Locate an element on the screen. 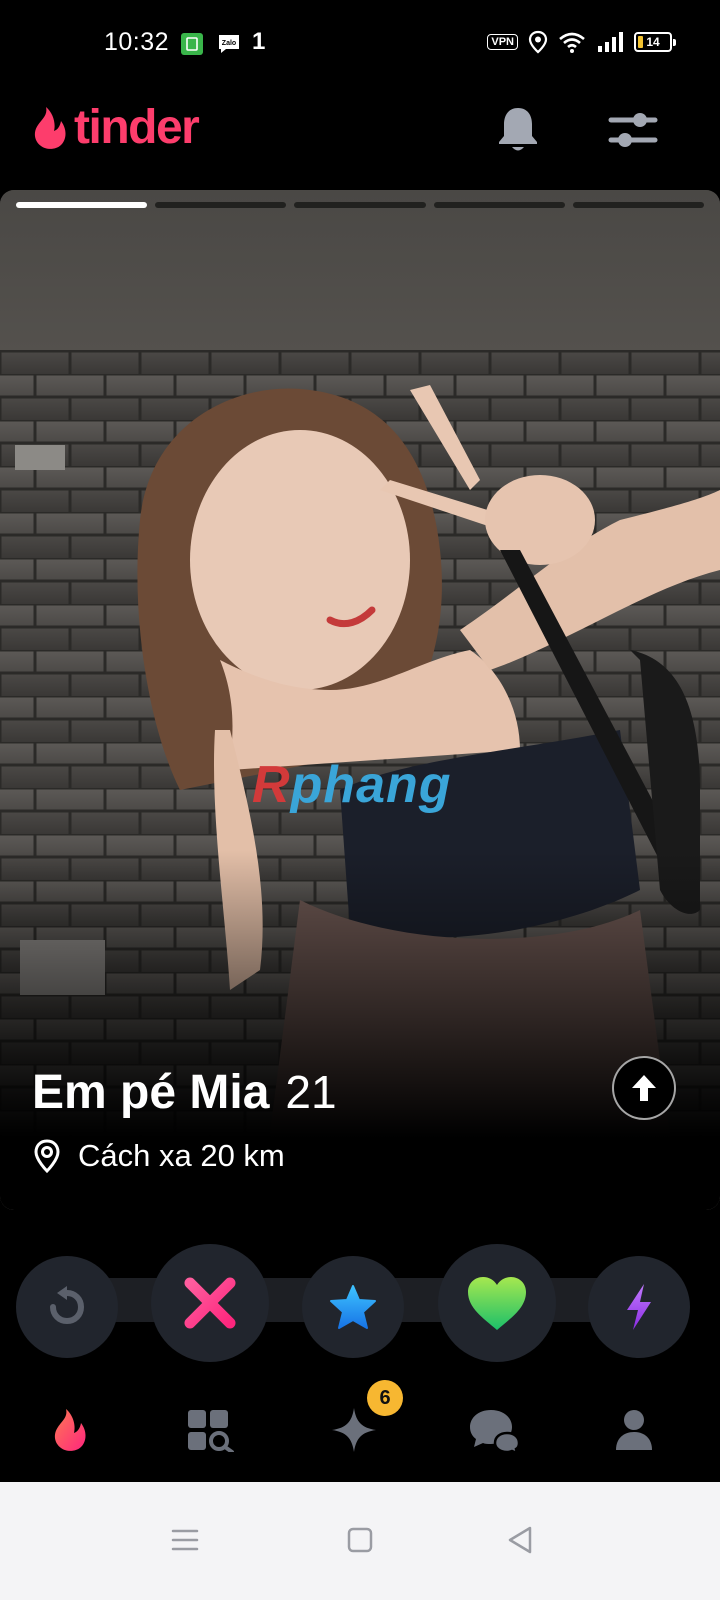 The image size is (720, 1600). watermark: Rphang is located at coordinates (352, 785).